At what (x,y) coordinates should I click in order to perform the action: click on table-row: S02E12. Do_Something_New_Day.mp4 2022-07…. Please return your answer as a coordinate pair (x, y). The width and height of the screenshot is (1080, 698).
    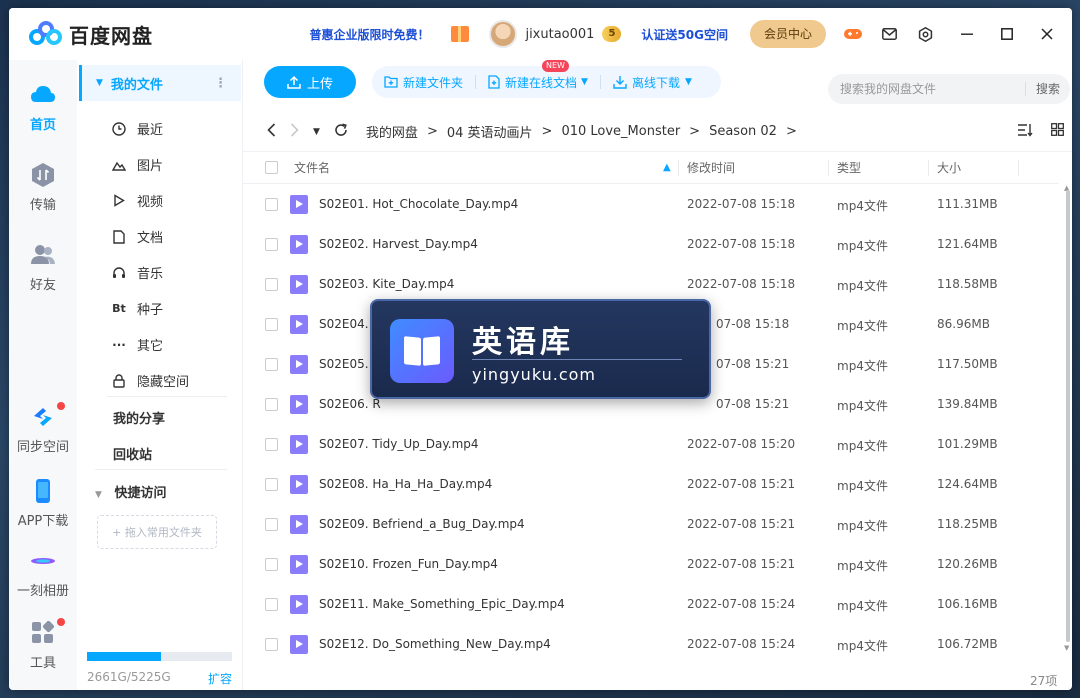
    Looking at the image, I should click on (651, 644).